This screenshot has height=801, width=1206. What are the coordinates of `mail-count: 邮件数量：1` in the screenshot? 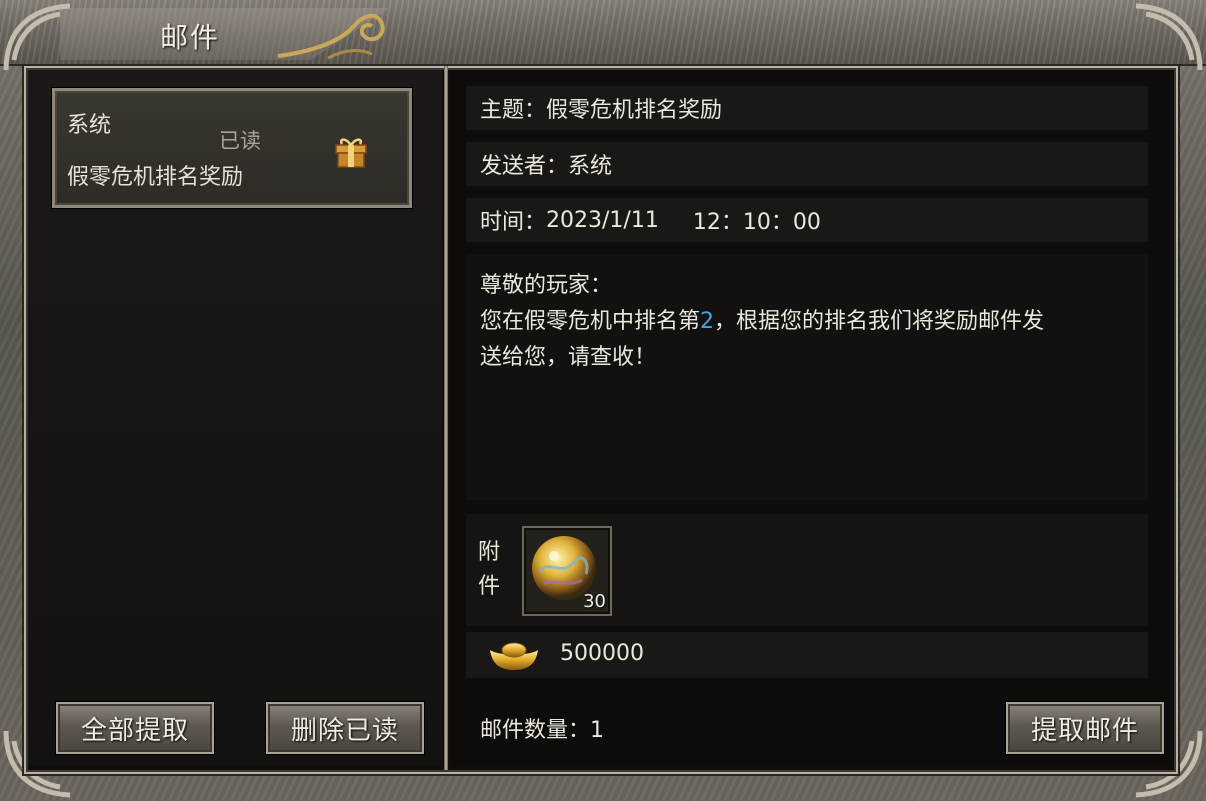 It's located at (542, 728).